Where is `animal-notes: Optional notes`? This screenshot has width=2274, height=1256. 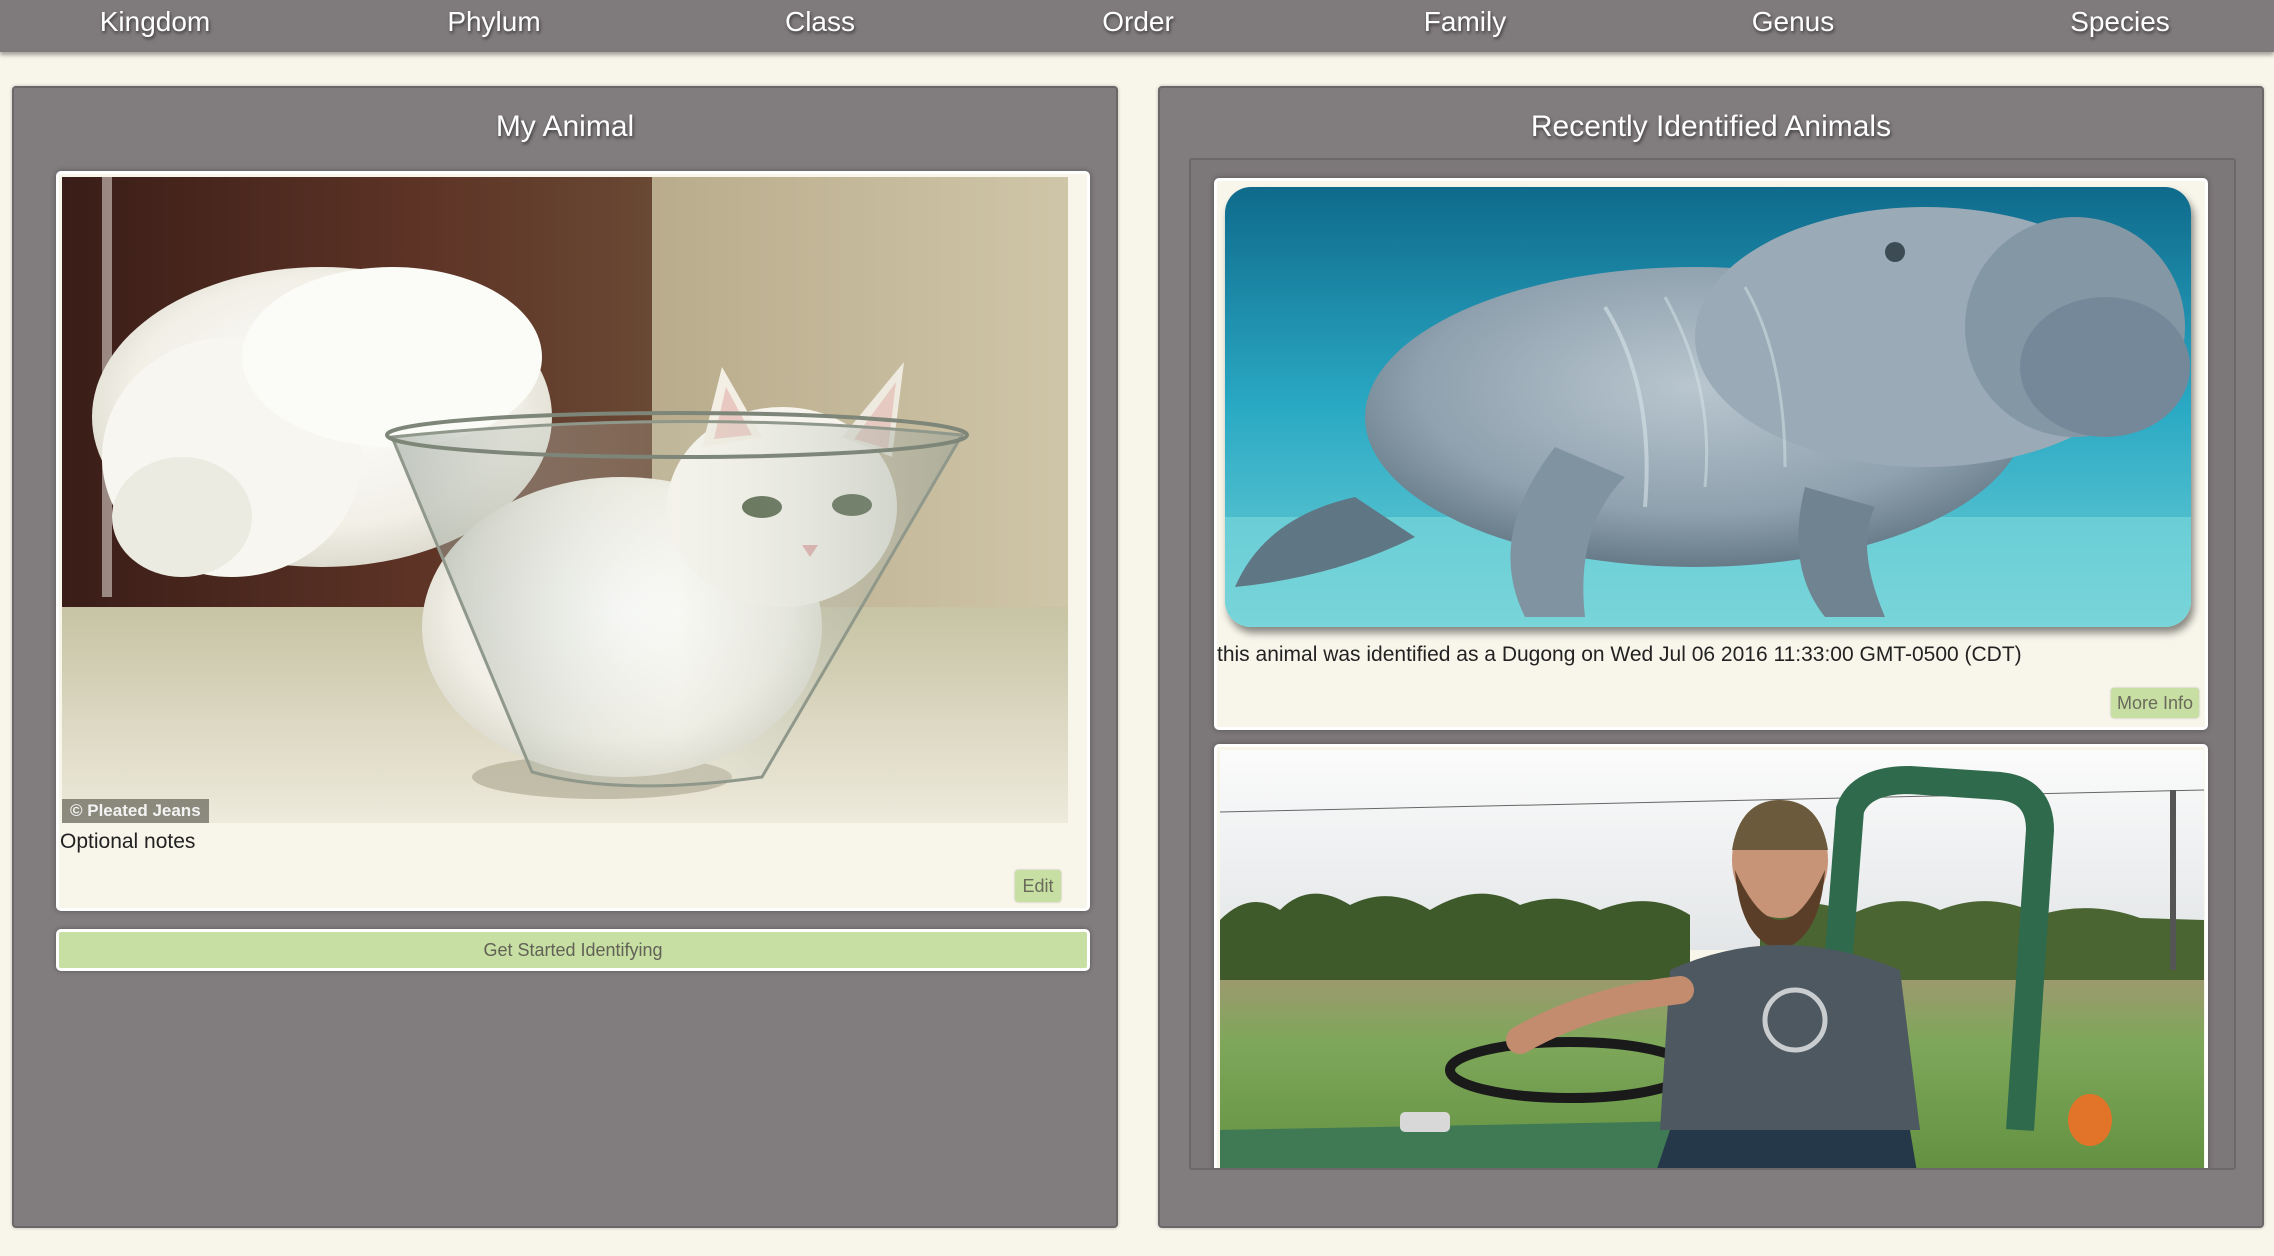 animal-notes: Optional notes is located at coordinates (128, 841).